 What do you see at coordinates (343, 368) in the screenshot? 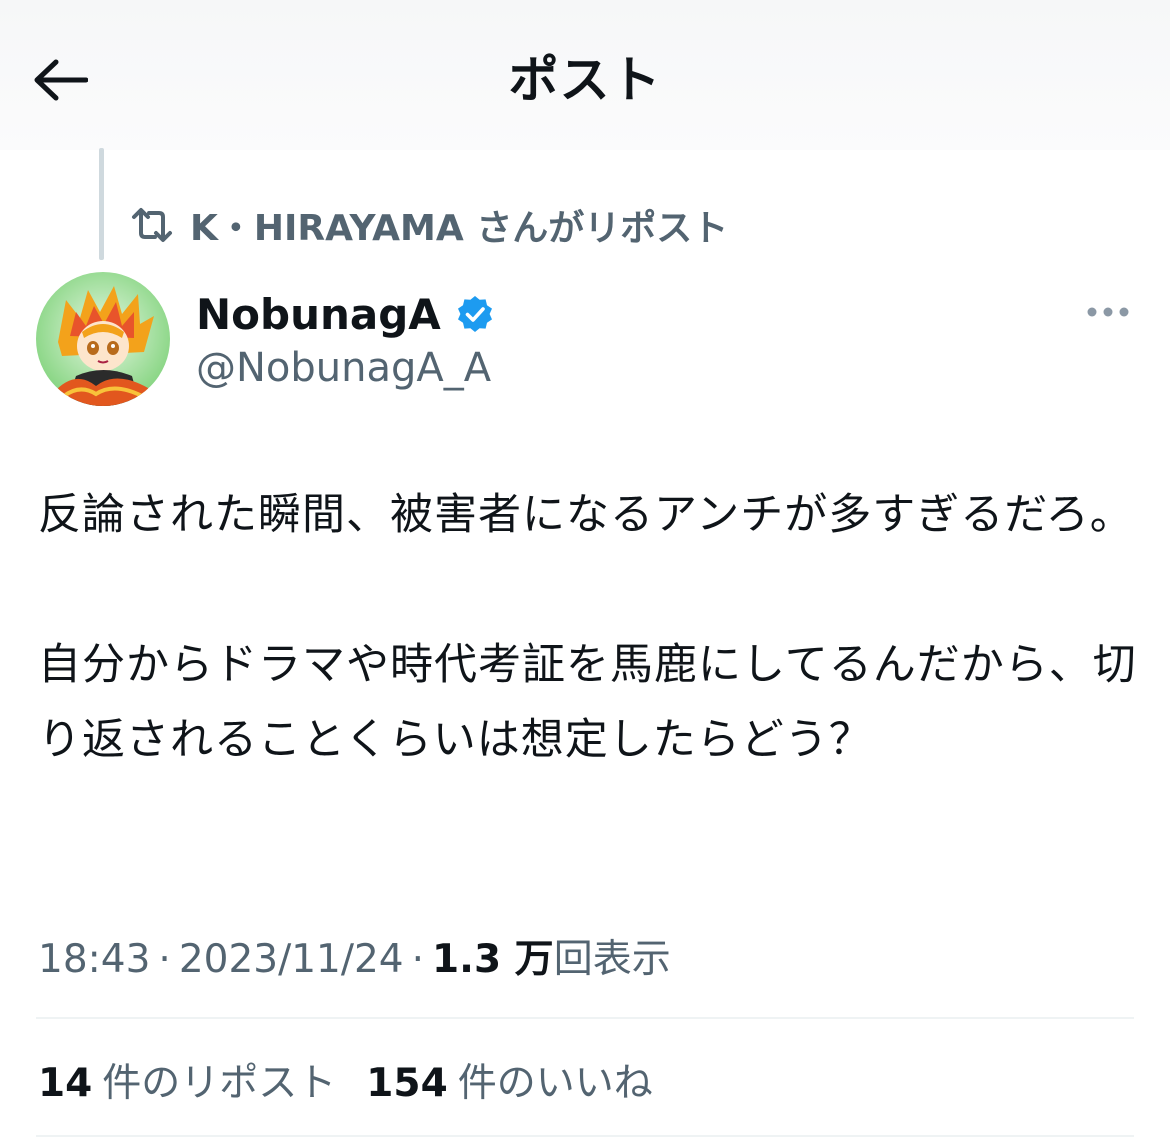
I see `author-handle: @NobunagA_A` at bounding box center [343, 368].